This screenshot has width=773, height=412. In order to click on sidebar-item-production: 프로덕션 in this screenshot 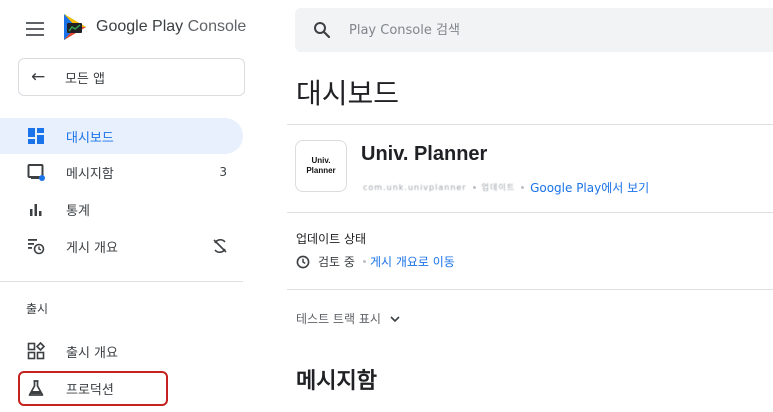, I will do `click(121, 388)`.